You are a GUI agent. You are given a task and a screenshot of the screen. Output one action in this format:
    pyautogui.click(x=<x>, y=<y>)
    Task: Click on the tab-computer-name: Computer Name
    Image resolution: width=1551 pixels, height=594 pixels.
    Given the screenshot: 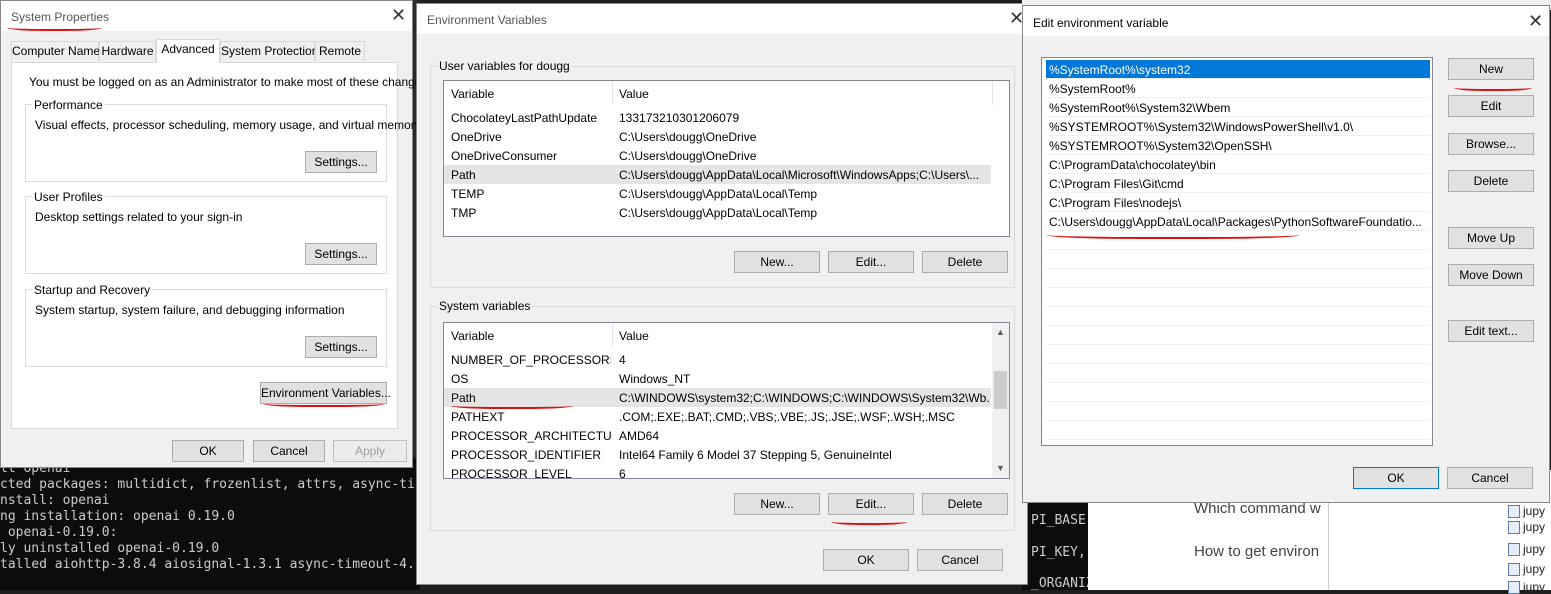 What is the action you would take?
    pyautogui.click(x=55, y=51)
    